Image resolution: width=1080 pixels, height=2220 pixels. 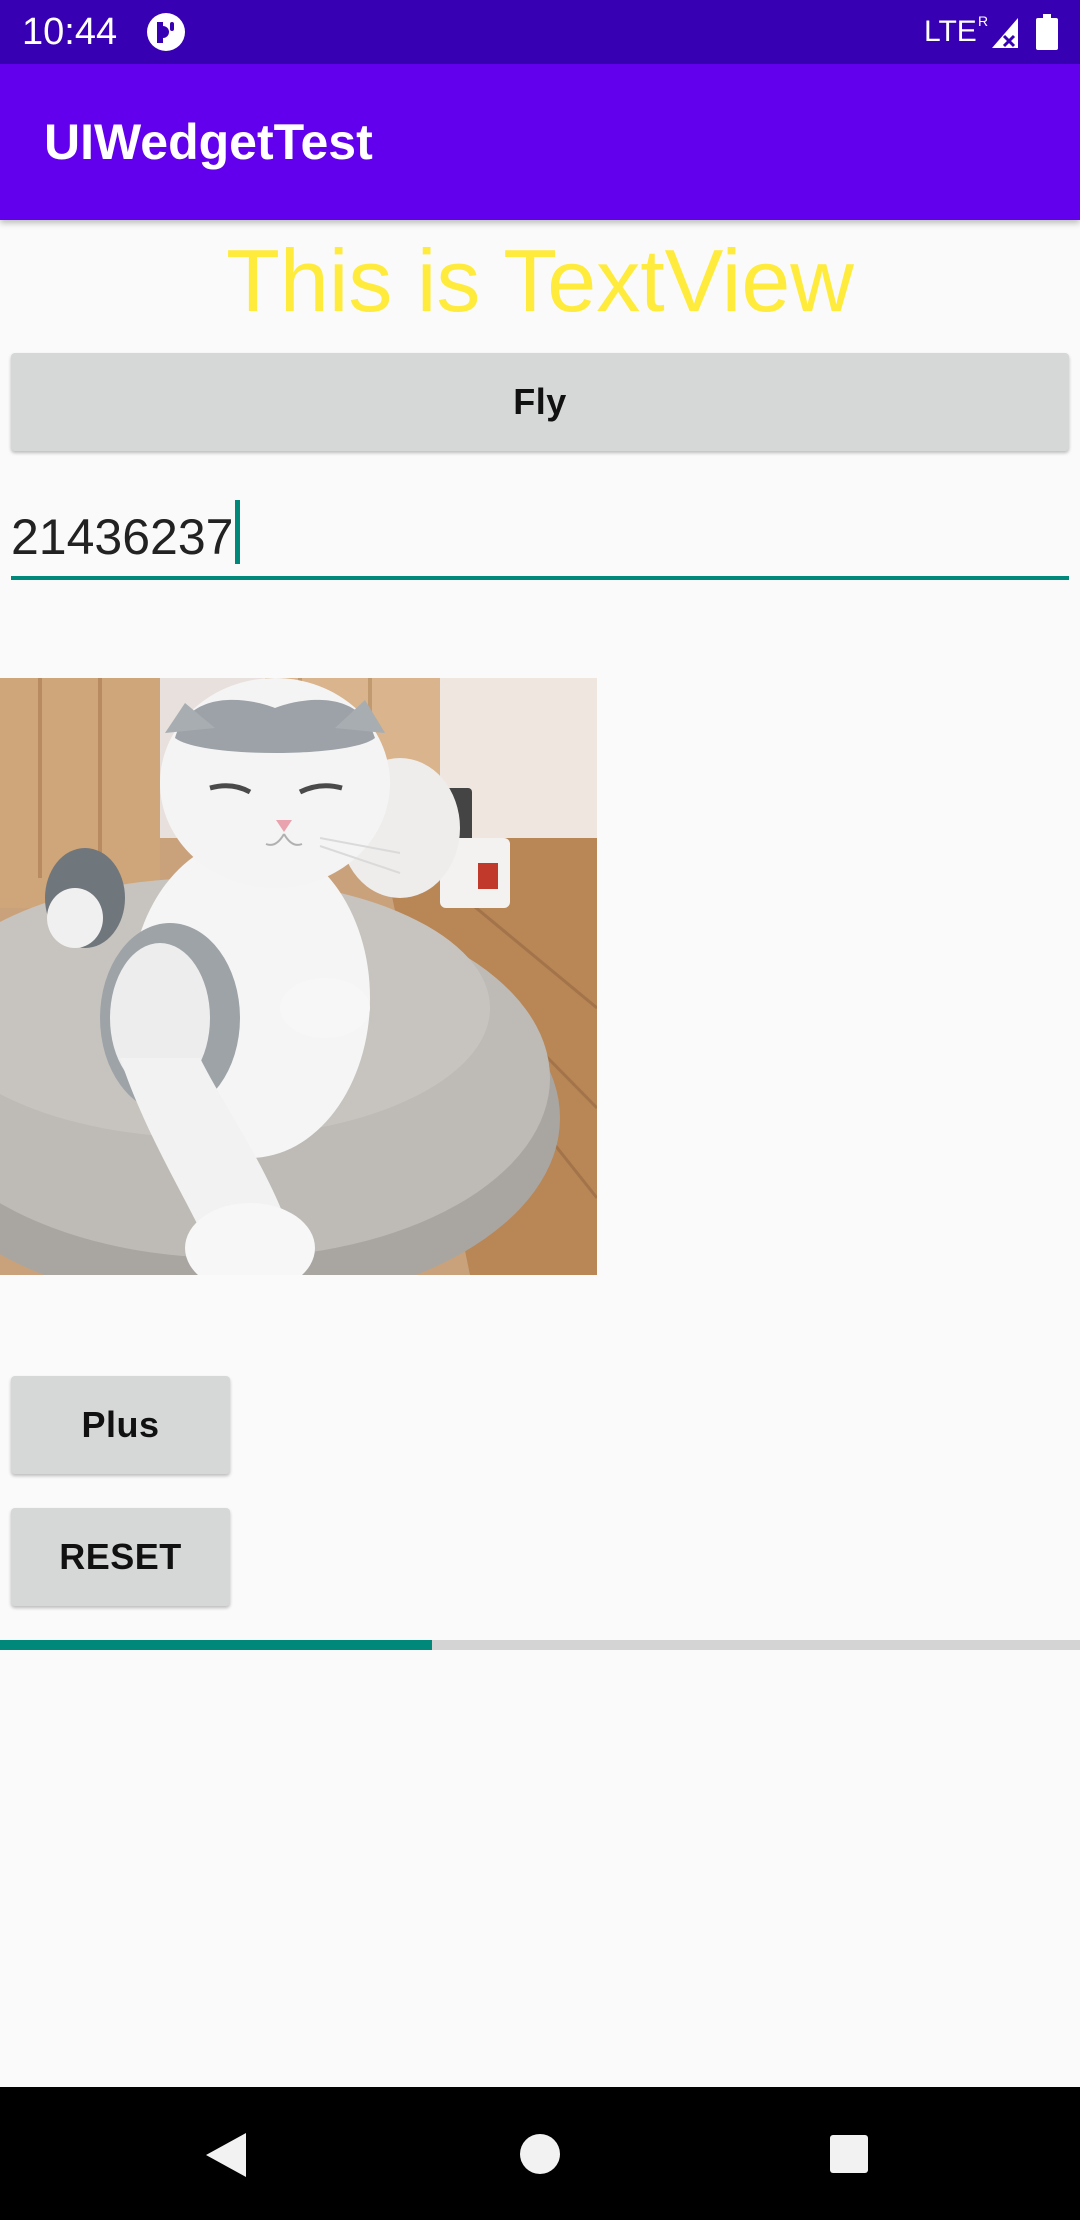 What do you see at coordinates (983, 21) in the screenshot?
I see `roaming-mark: R` at bounding box center [983, 21].